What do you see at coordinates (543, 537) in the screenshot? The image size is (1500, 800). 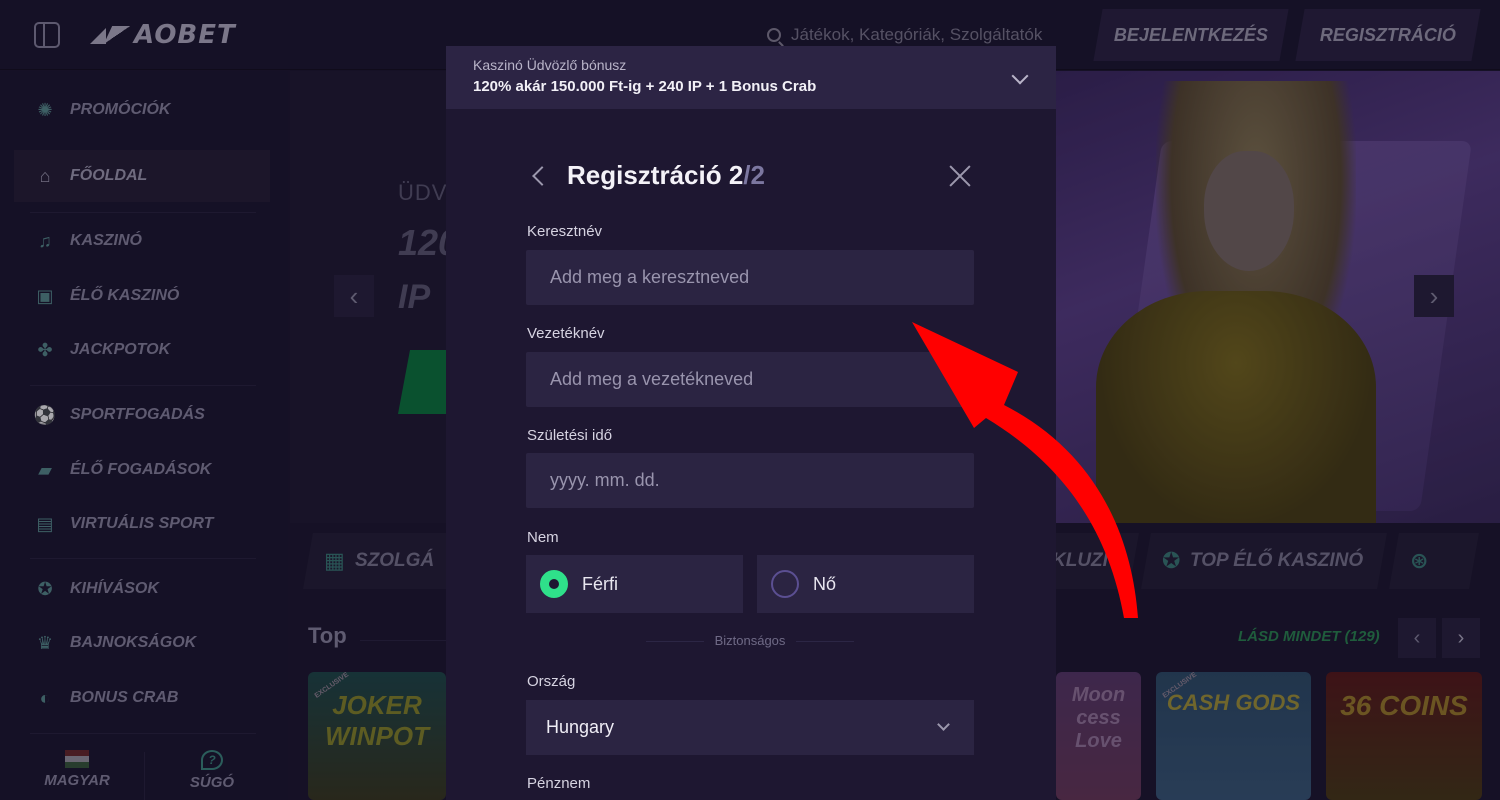 I see `gender-label: Nem` at bounding box center [543, 537].